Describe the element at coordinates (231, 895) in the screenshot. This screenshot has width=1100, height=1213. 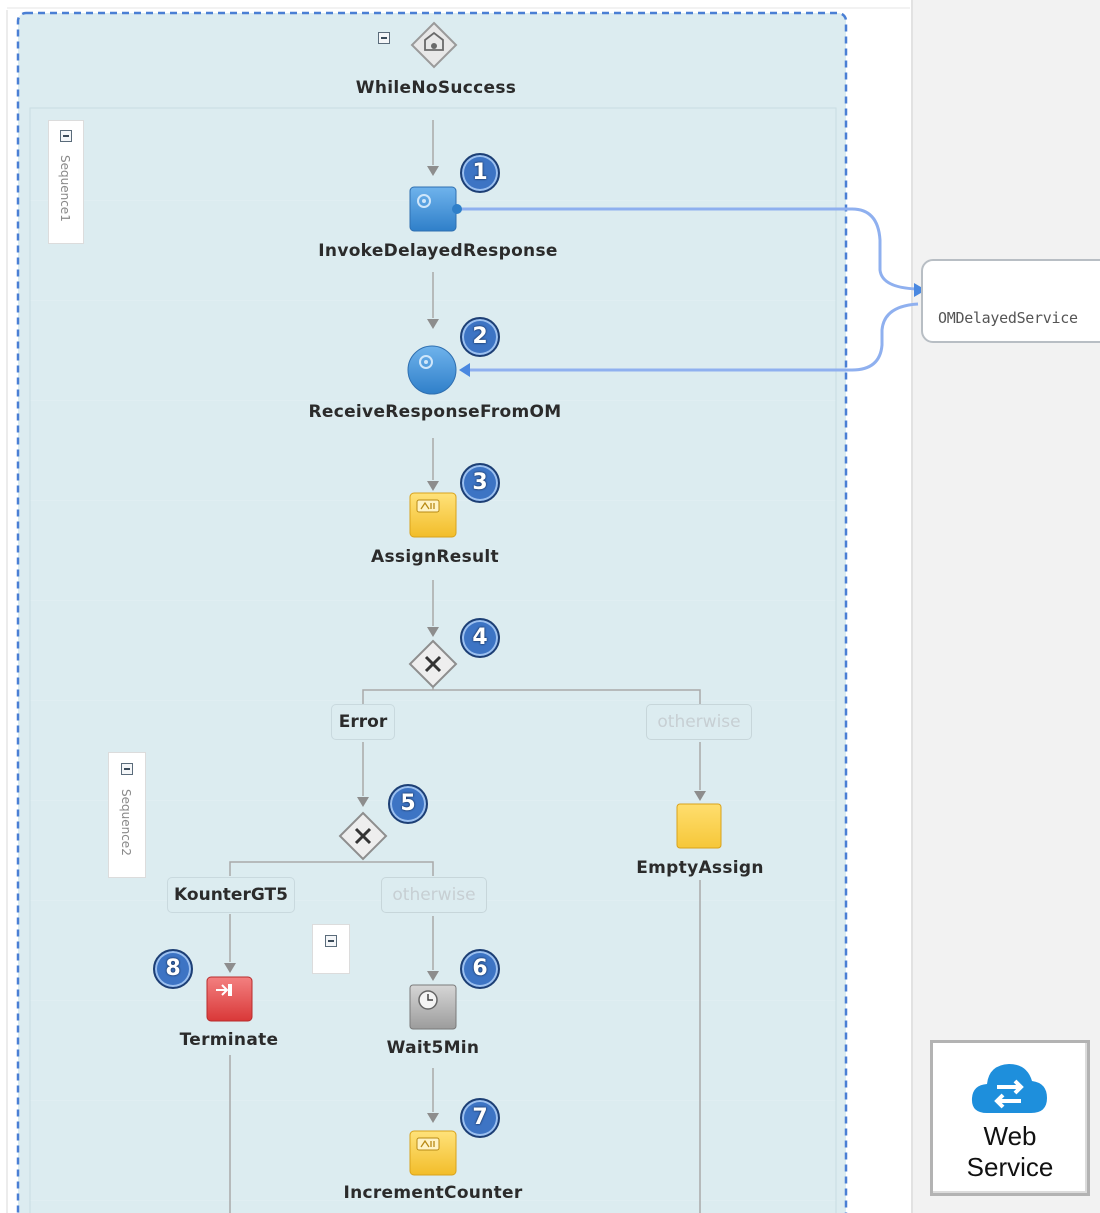
I see `branch-kounter: KounterGT5` at that location.